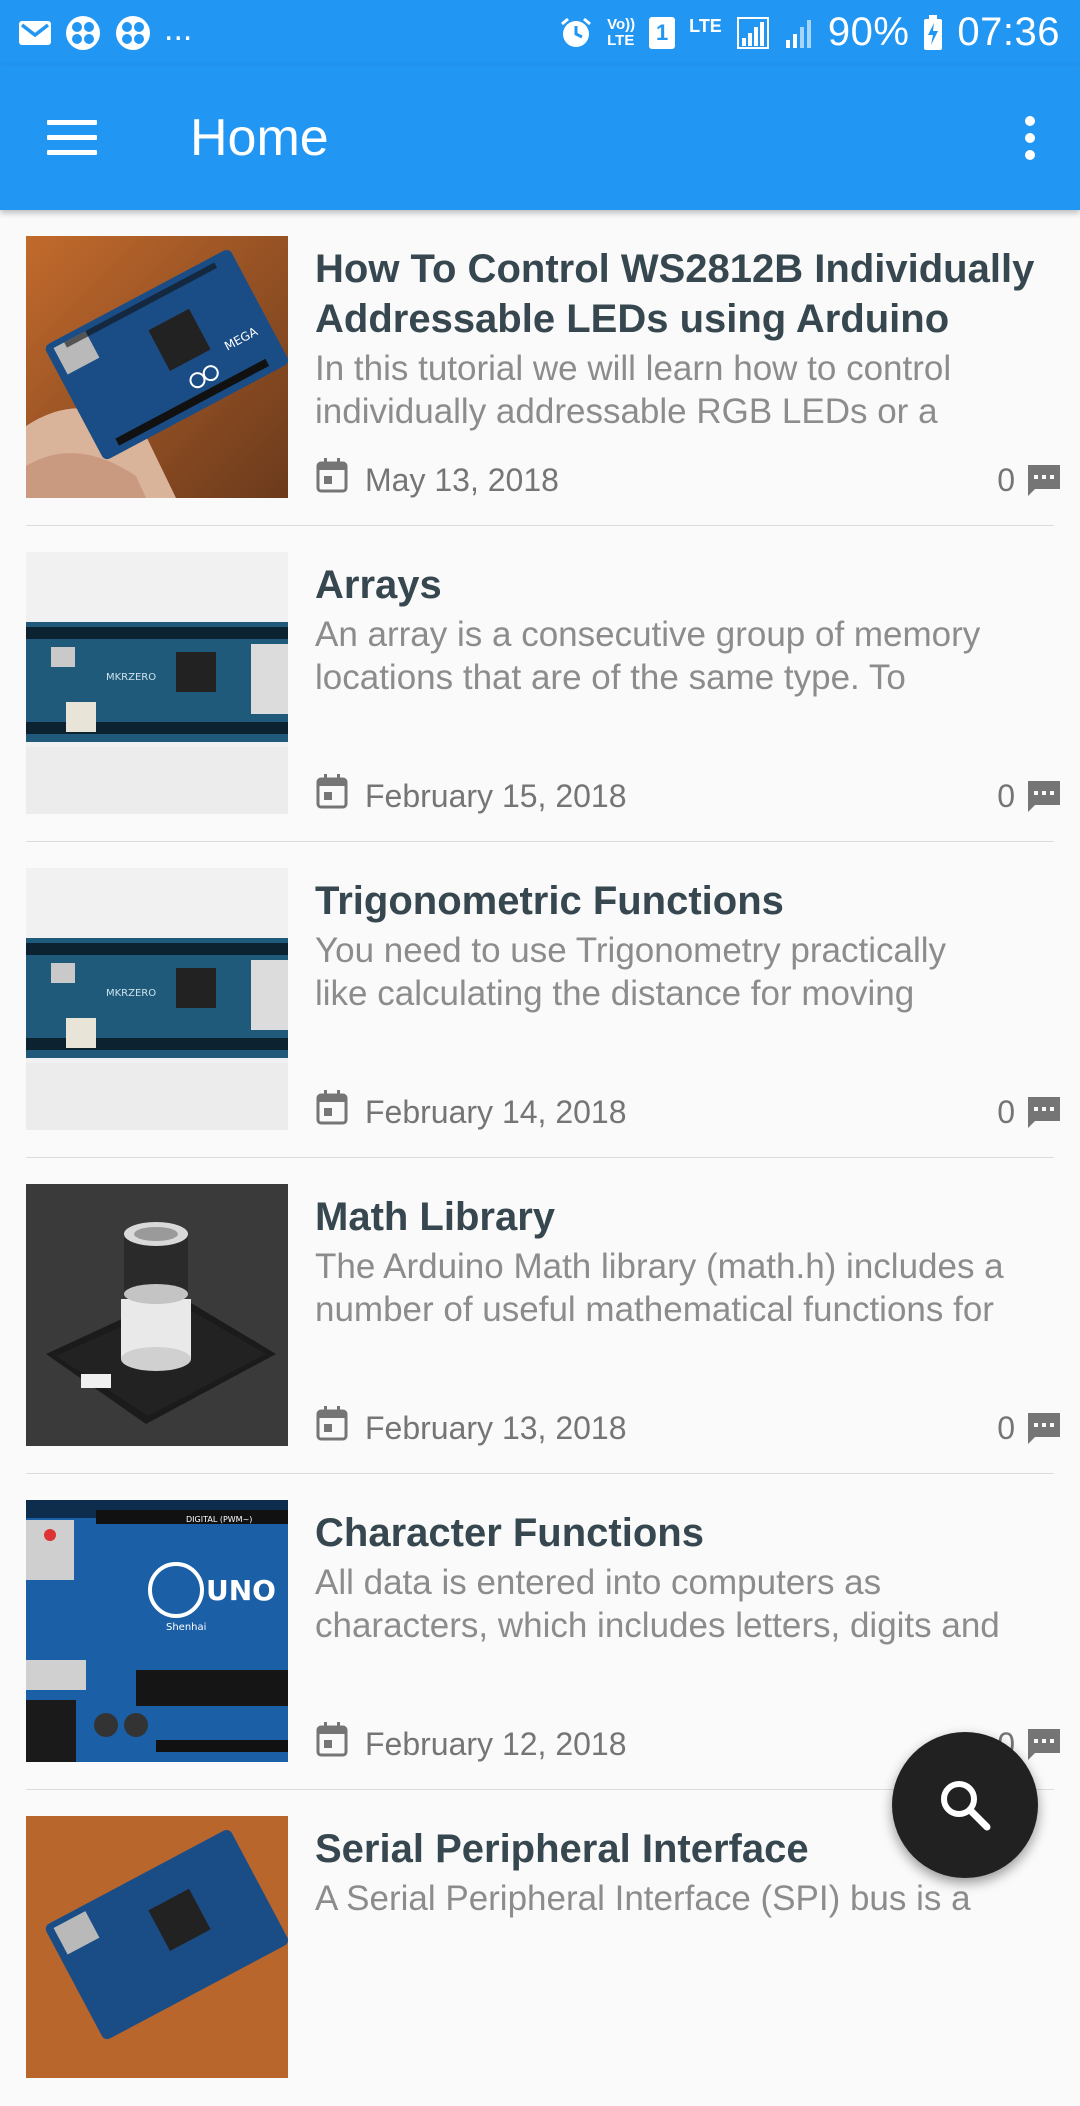  What do you see at coordinates (690, 585) in the screenshot?
I see `post-title: Arrays` at bounding box center [690, 585].